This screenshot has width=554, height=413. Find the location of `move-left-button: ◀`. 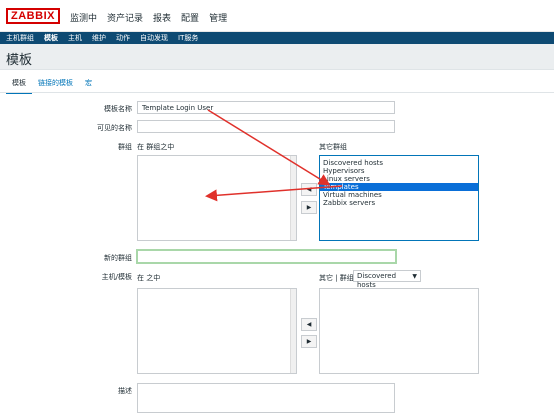

move-left-button: ◀ is located at coordinates (309, 189).